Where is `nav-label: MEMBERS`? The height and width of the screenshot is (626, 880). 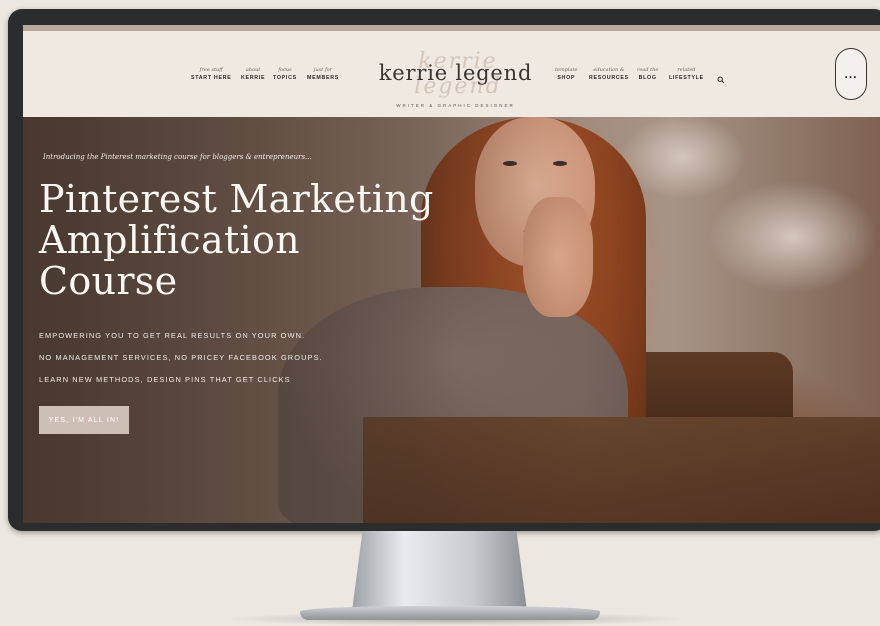
nav-label: MEMBERS is located at coordinates (323, 78).